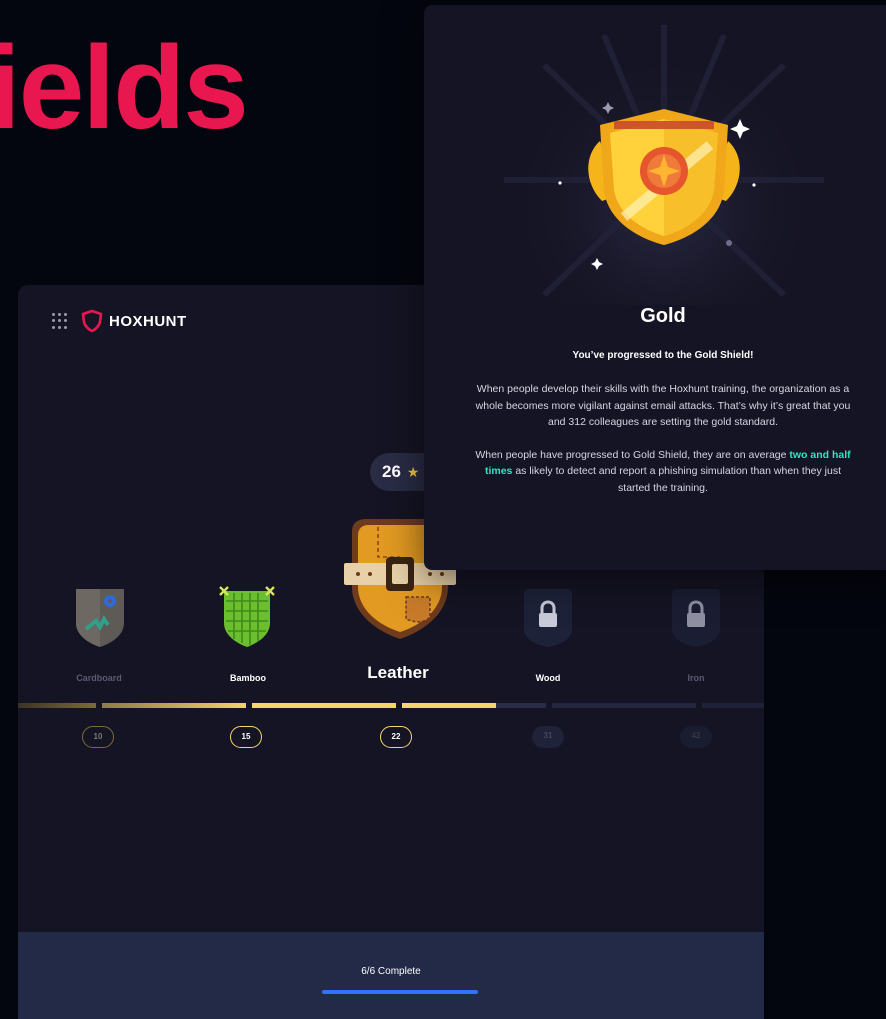  What do you see at coordinates (548, 737) in the screenshot?
I see `milestone-badge-31: 31` at bounding box center [548, 737].